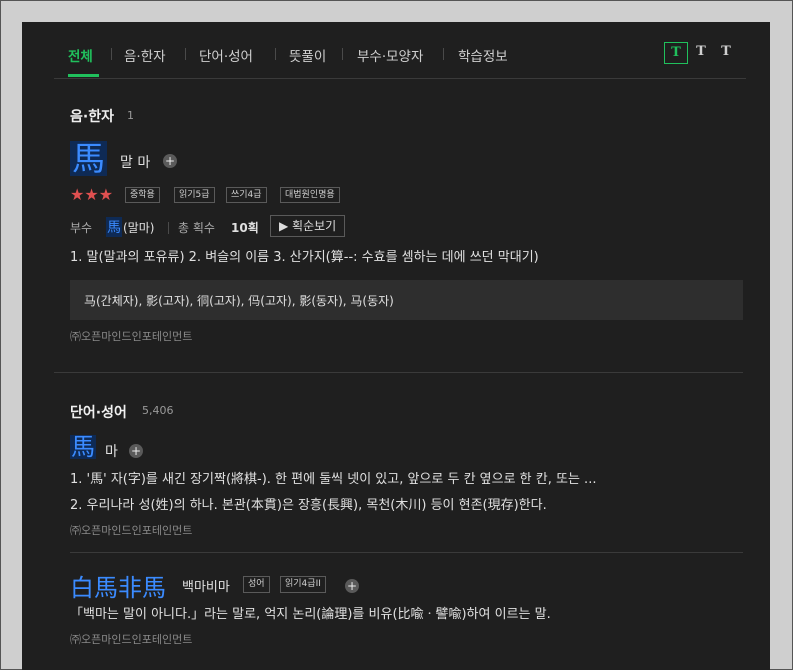 The width and height of the screenshot is (793, 670). I want to click on hanja-reading: 말 마, so click(135, 163).